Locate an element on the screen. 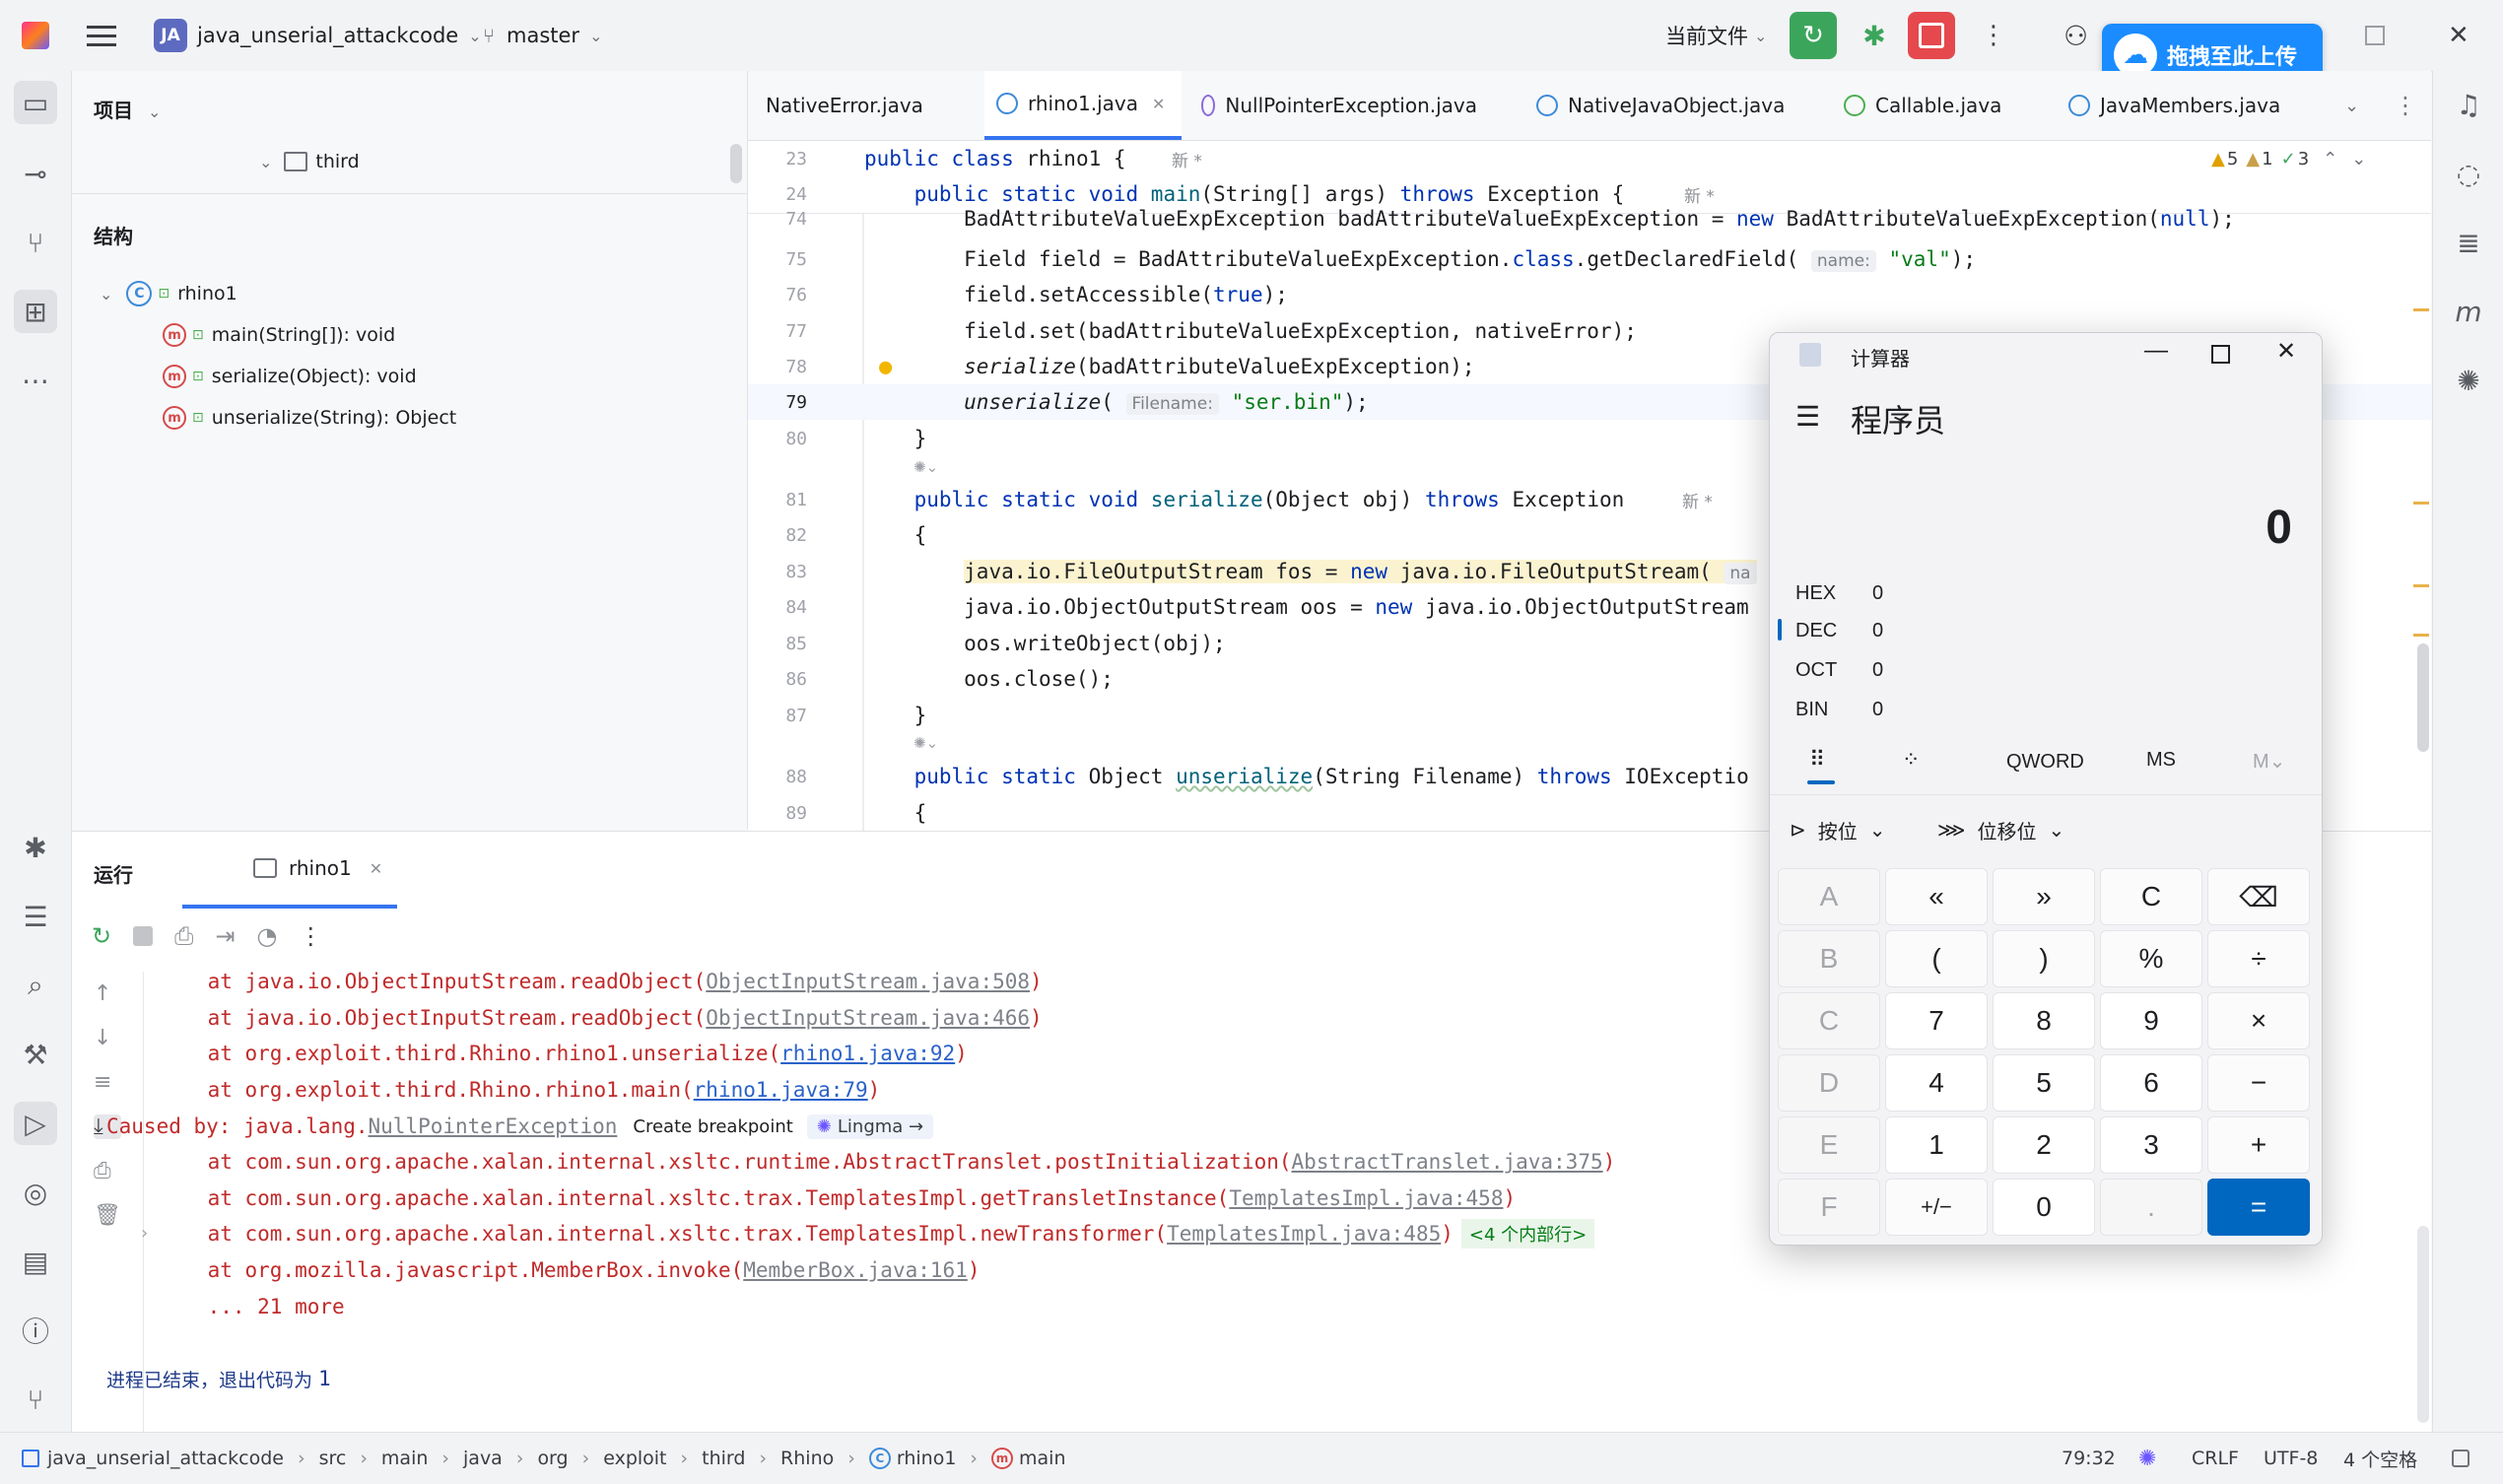 This screenshot has height=1484, width=2503. base-row-bin: BIN 0 is located at coordinates (1839, 709).